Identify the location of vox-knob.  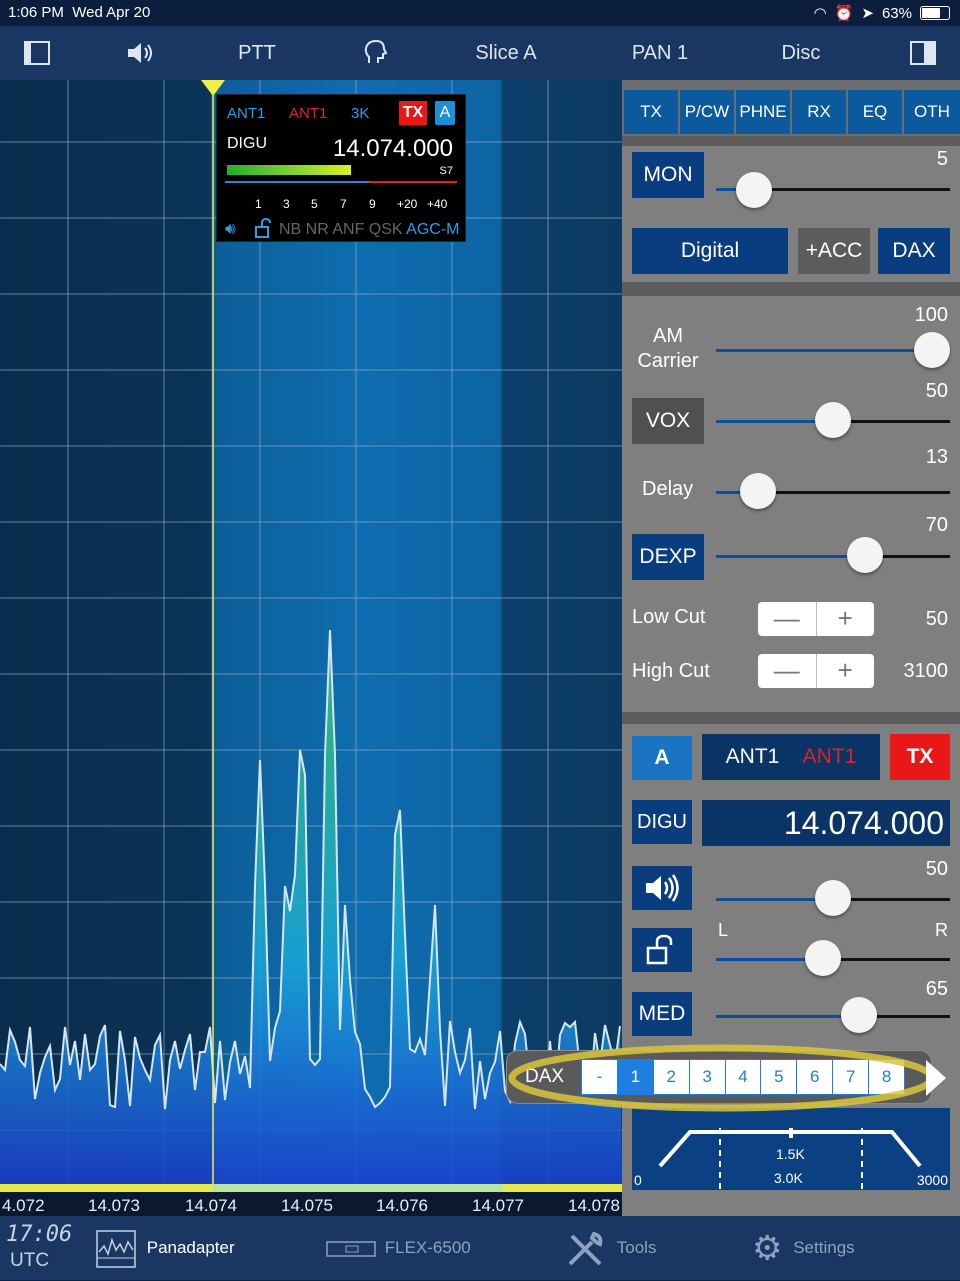
(833, 420).